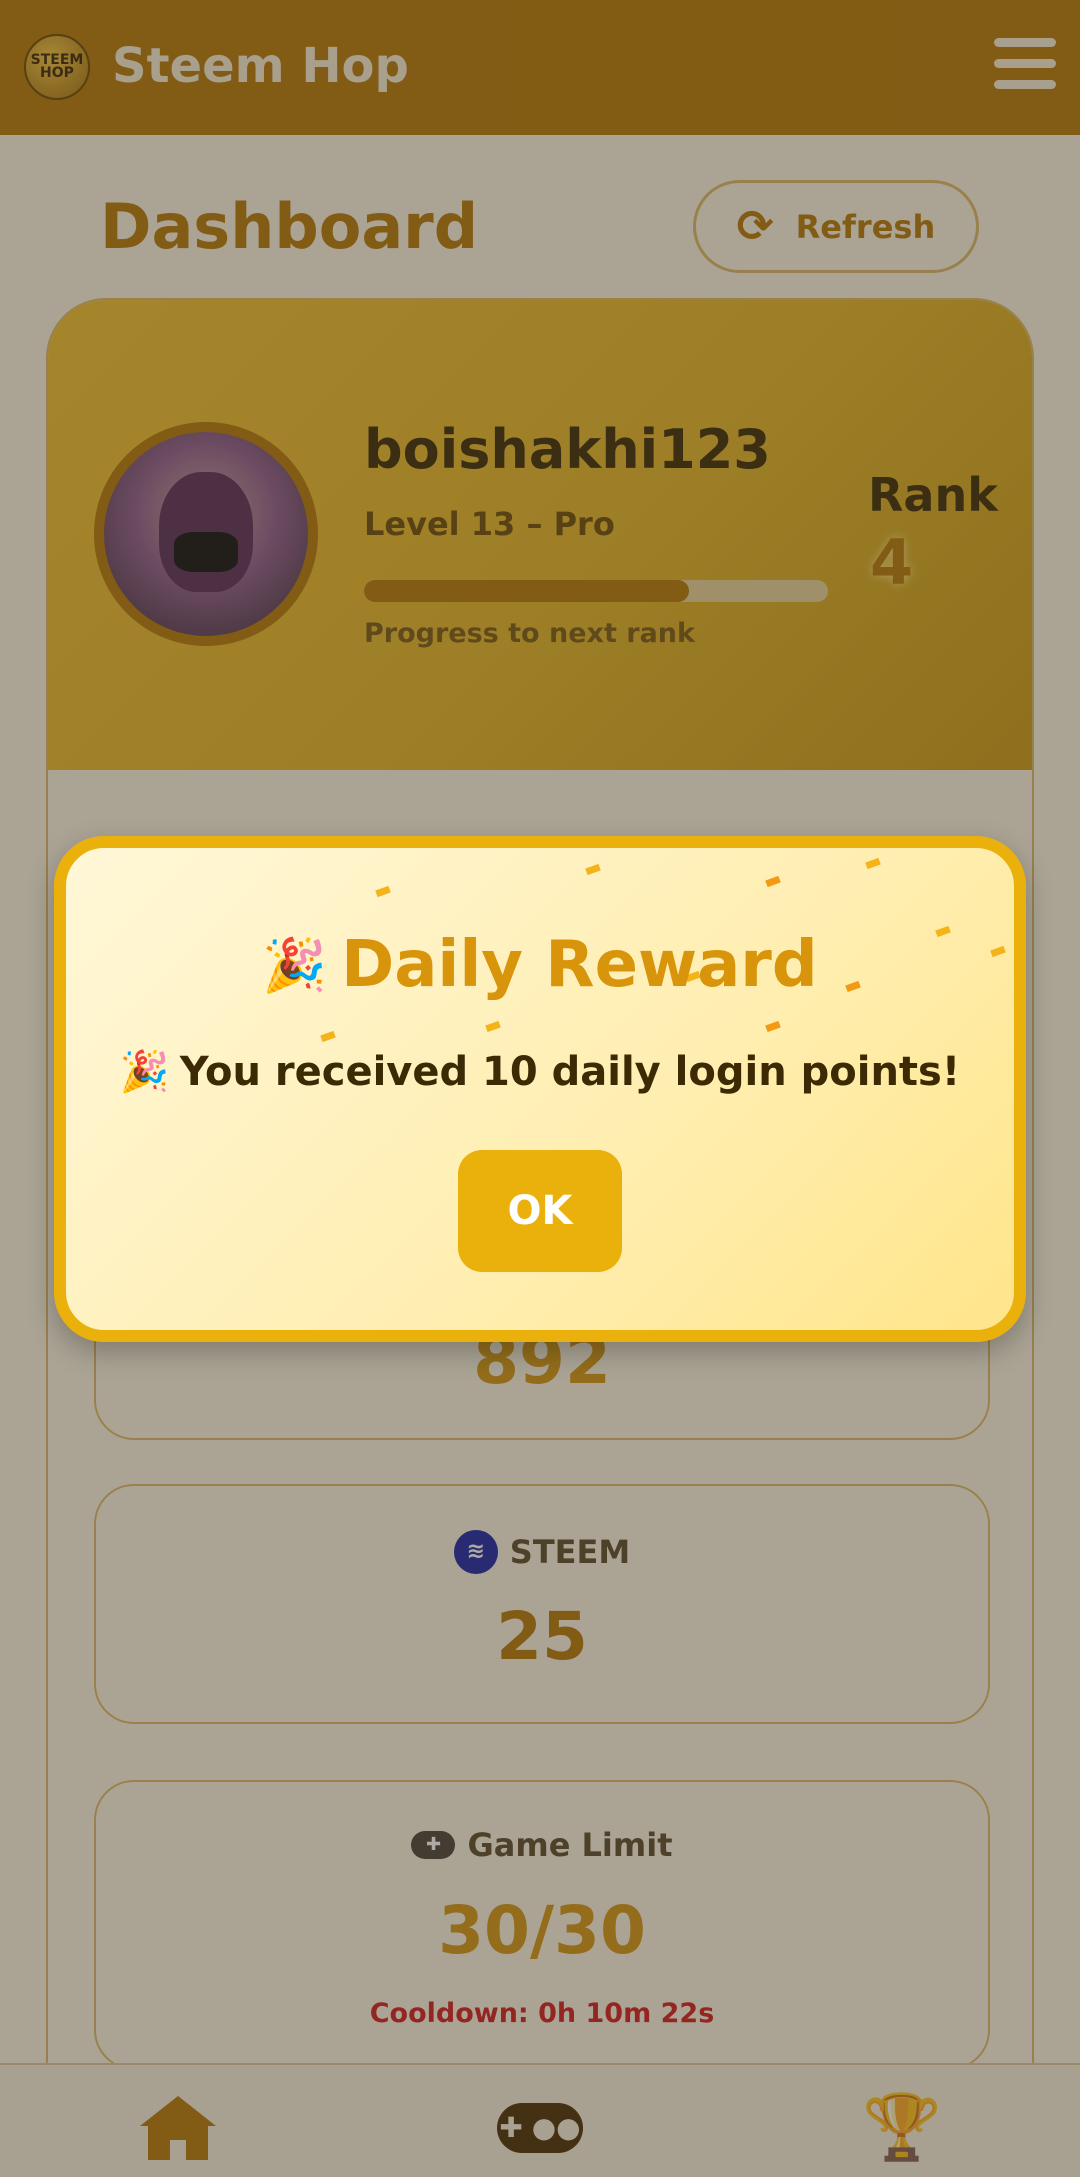 This screenshot has width=1080, height=2177. I want to click on dialog-message-text: You received 10 daily login points!, so click(570, 1071).